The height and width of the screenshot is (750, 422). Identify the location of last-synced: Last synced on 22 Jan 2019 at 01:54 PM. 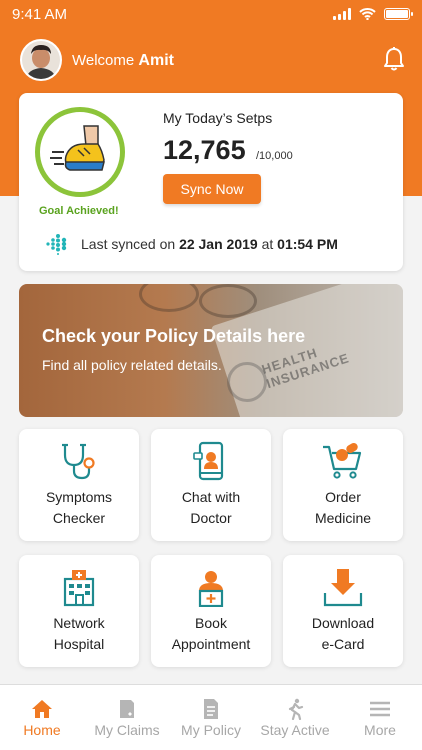
(209, 244).